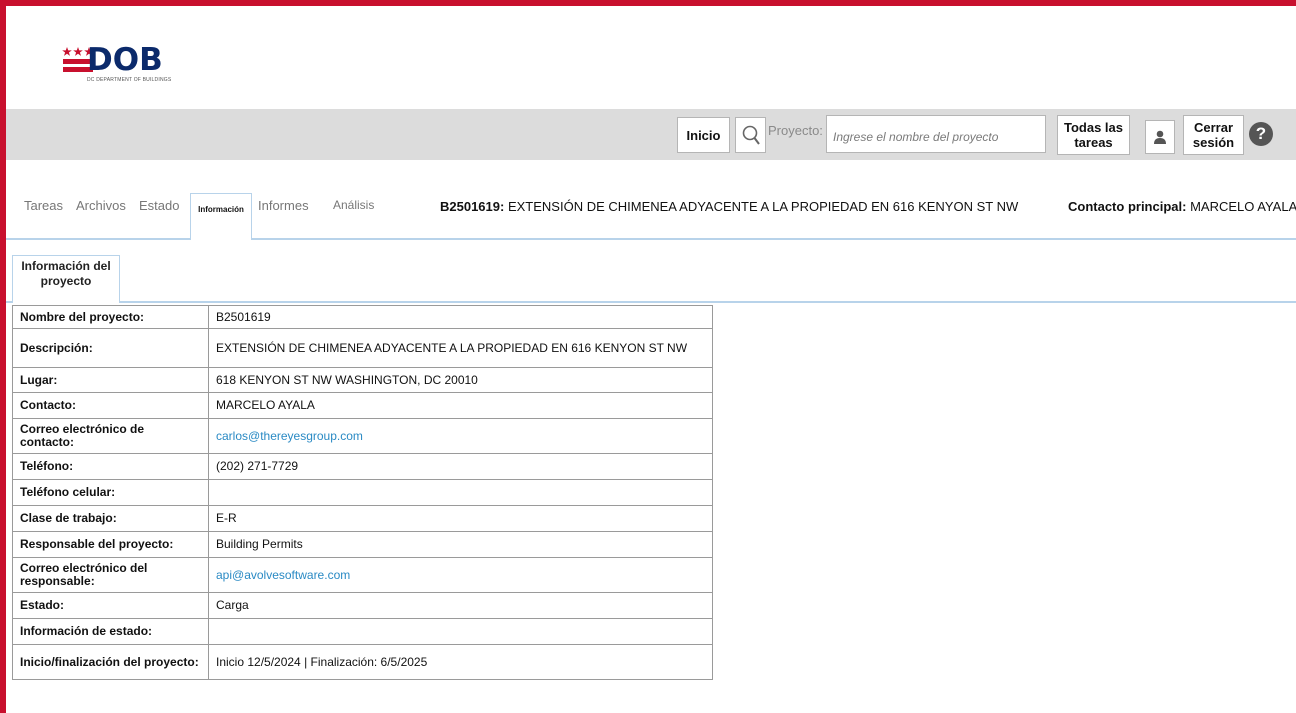 The image size is (1296, 713). I want to click on field-label: Estado:, so click(110, 605).